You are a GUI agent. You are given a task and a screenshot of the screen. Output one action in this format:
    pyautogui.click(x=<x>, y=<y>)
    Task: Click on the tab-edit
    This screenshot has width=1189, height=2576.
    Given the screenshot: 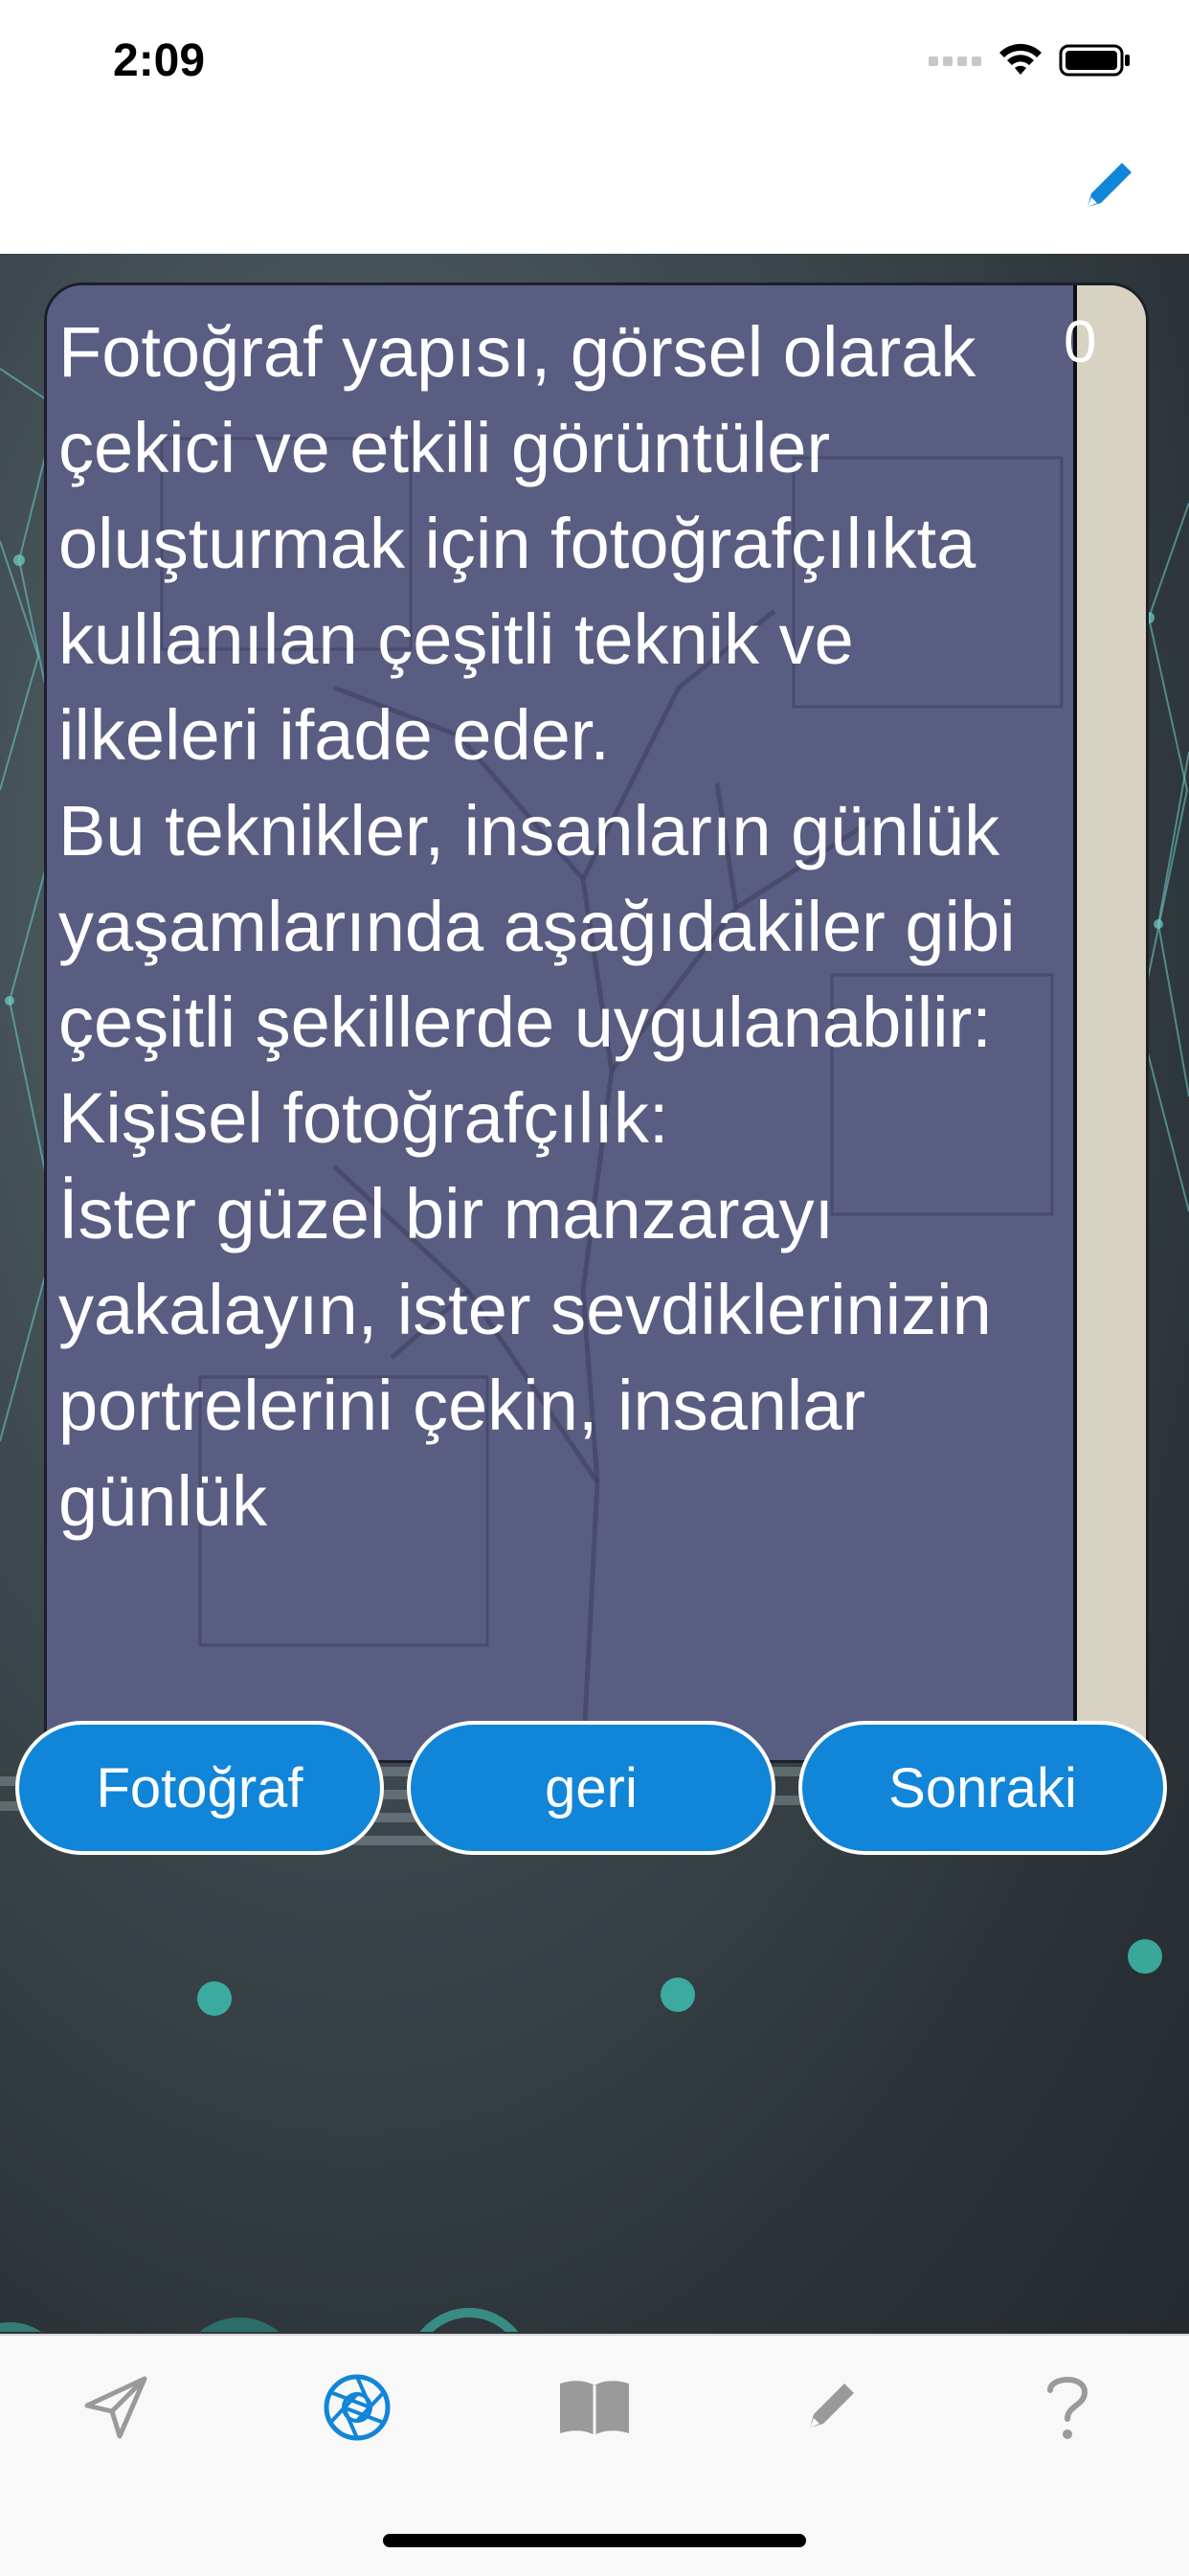 What is the action you would take?
    pyautogui.click(x=830, y=2407)
    